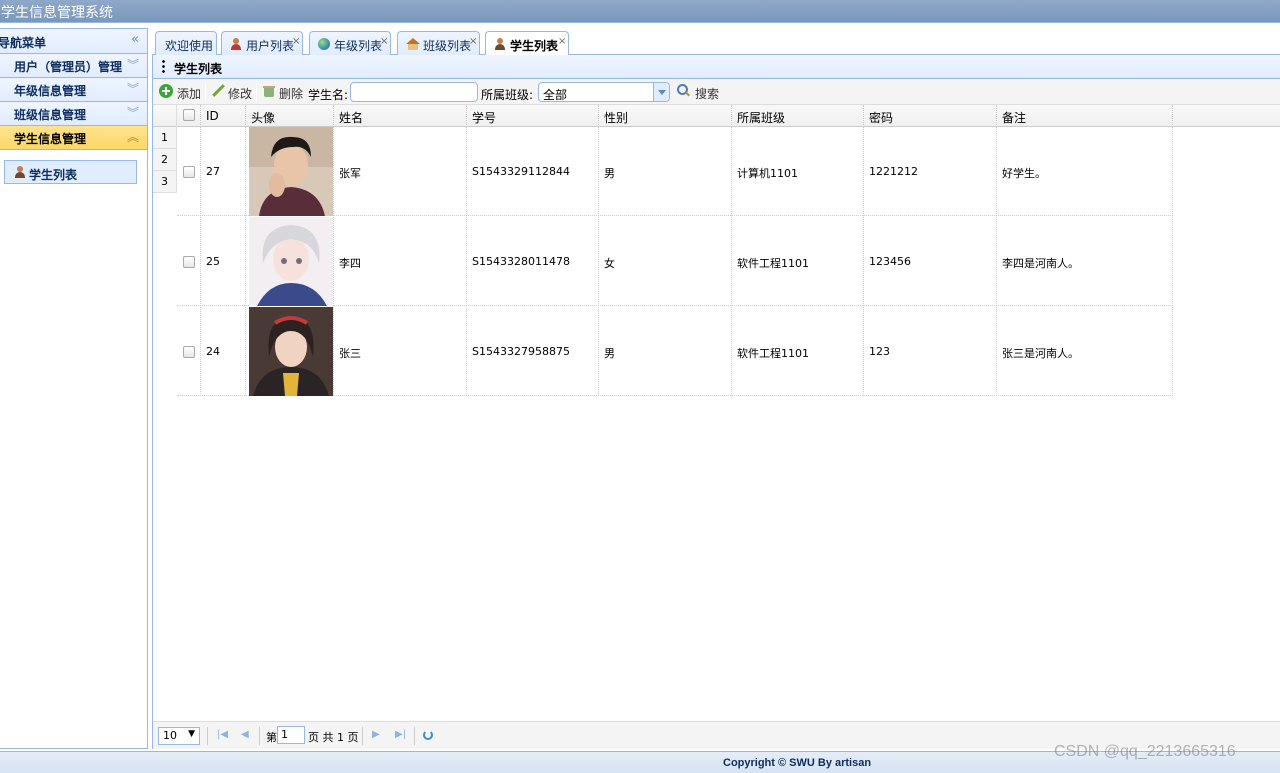  What do you see at coordinates (609, 353) in the screenshot?
I see `sex-value: 男` at bounding box center [609, 353].